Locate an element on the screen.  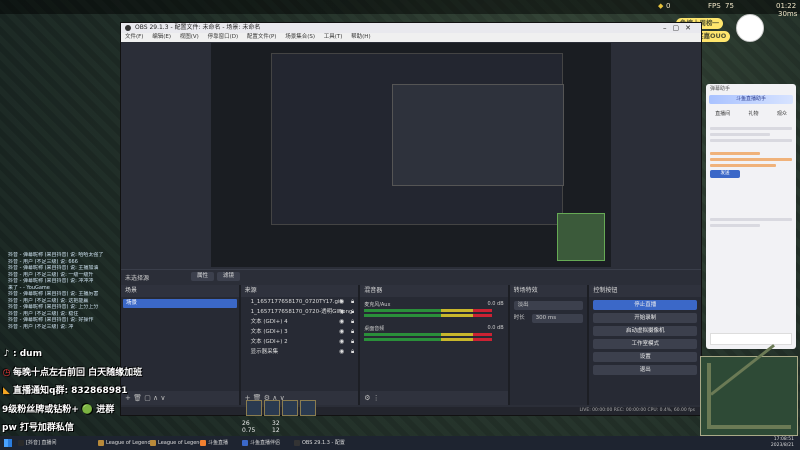
transition-type-select: 淡出 is located at coordinates (548, 305).